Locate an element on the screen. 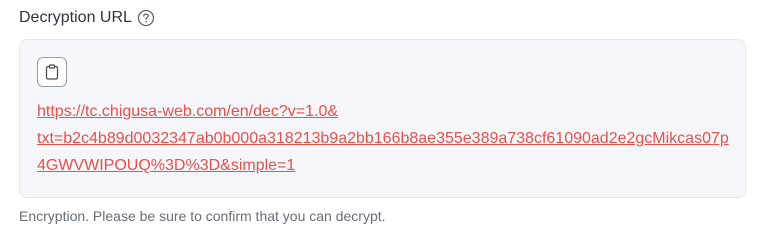 The width and height of the screenshot is (768, 240). url-line-1: https://tc.chigusa-web.com/en/dec?v=1.0& is located at coordinates (188, 111).